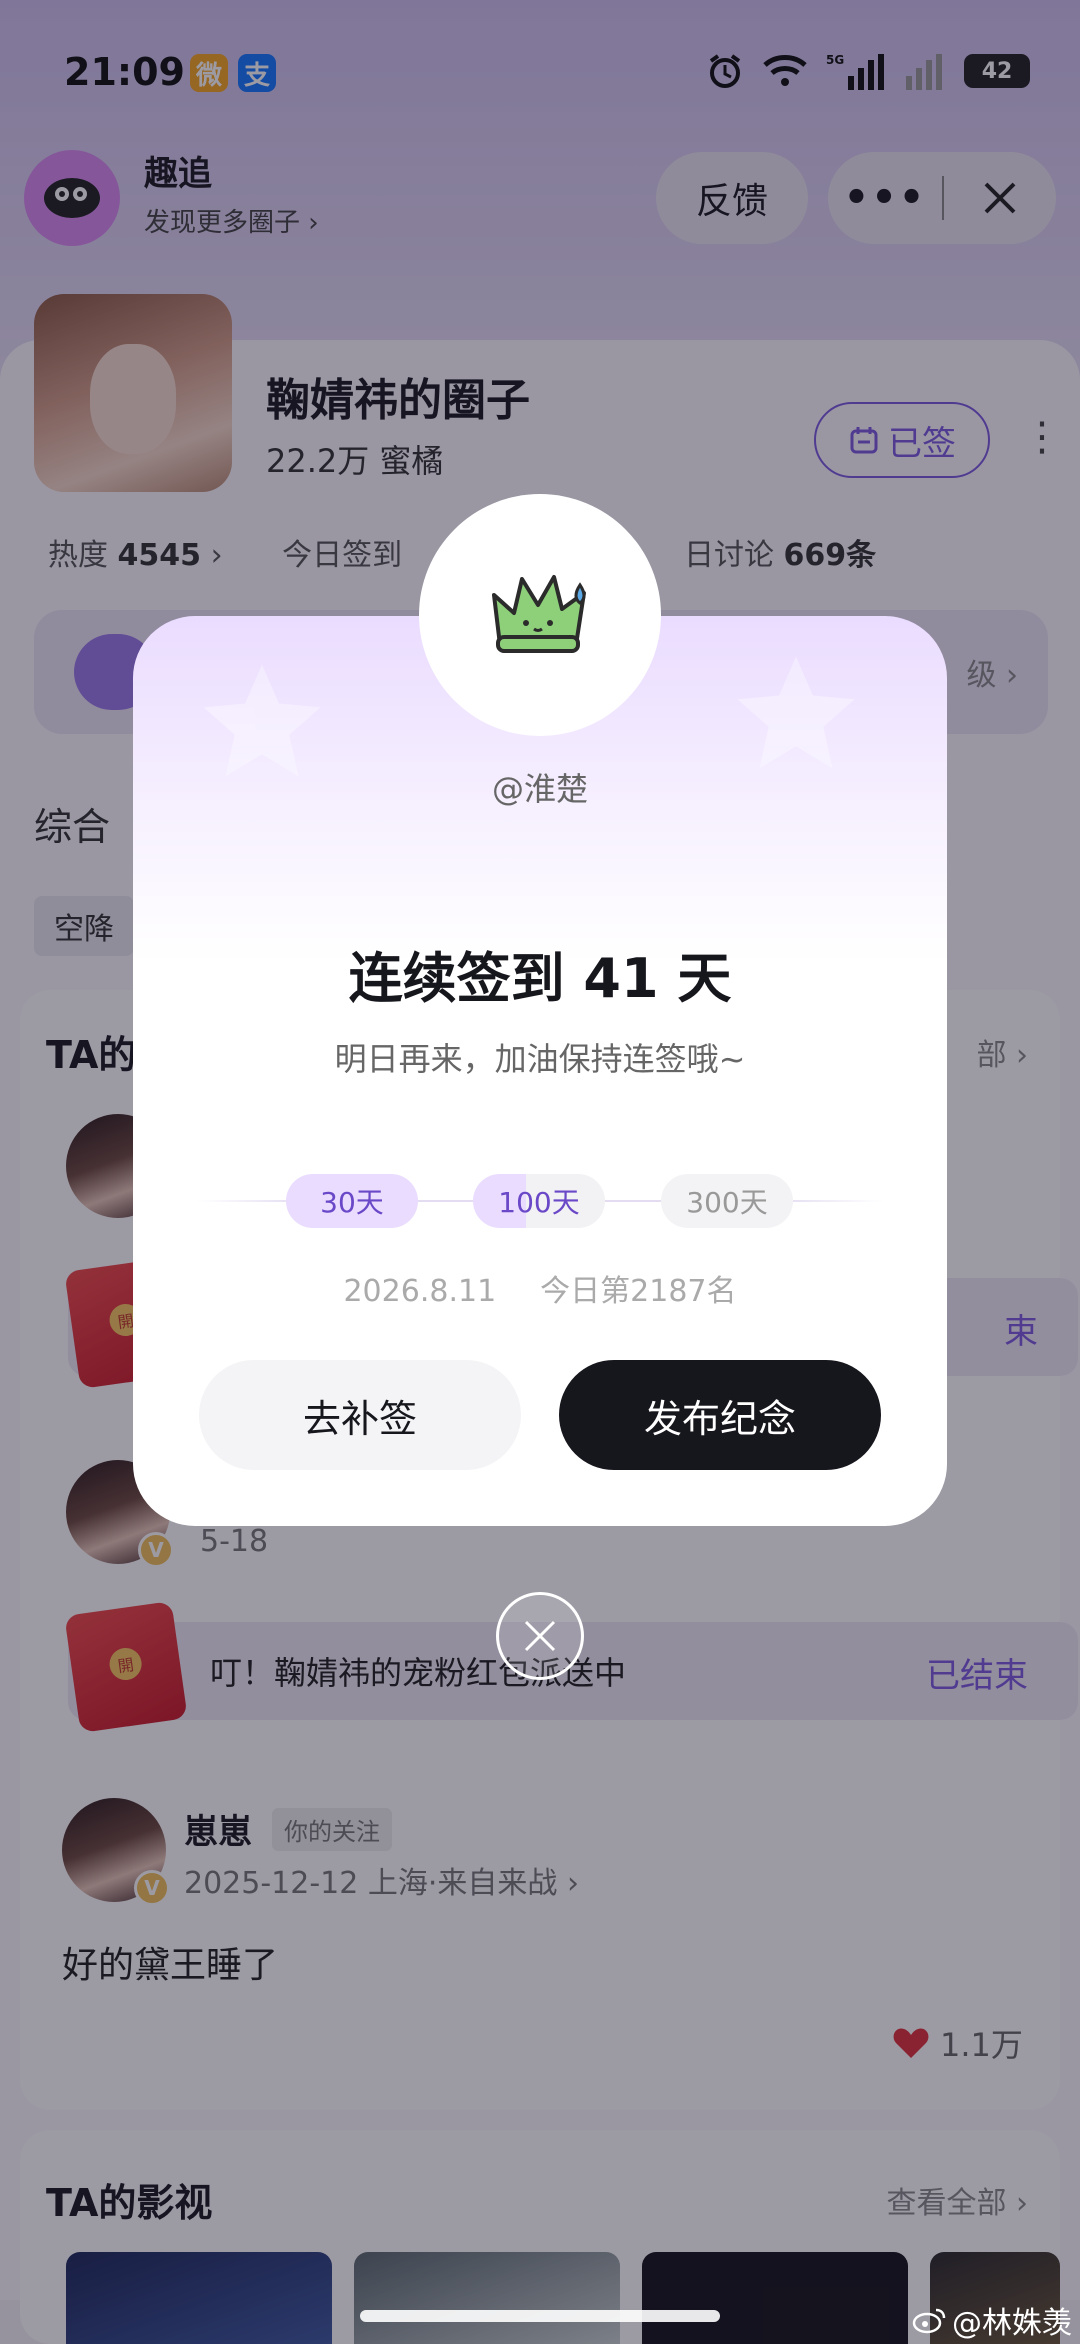 This screenshot has height=2344, width=1080. What do you see at coordinates (929, 2321) in the screenshot?
I see `weibo-logo-icon` at bounding box center [929, 2321].